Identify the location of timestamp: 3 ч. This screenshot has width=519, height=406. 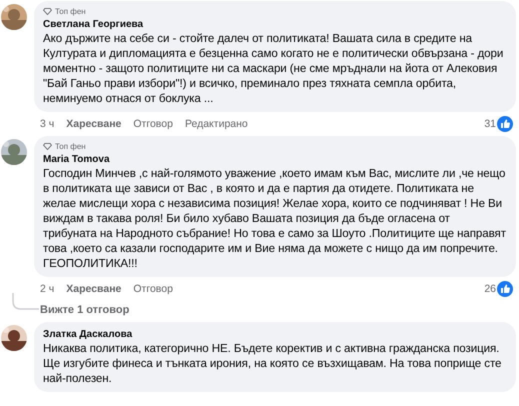
(47, 124).